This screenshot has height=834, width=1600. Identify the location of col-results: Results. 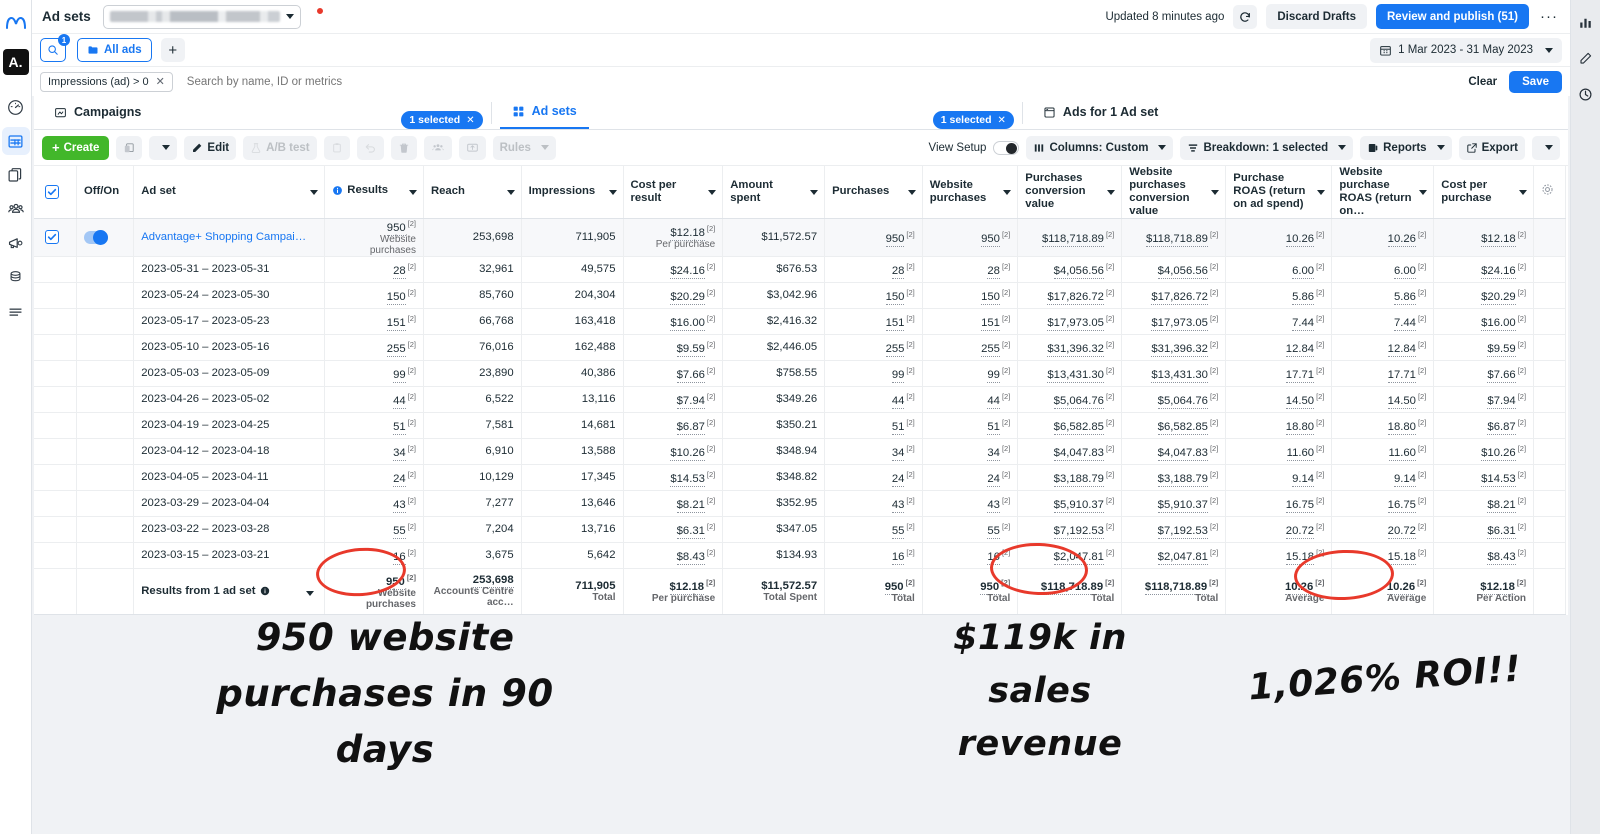
(374, 192).